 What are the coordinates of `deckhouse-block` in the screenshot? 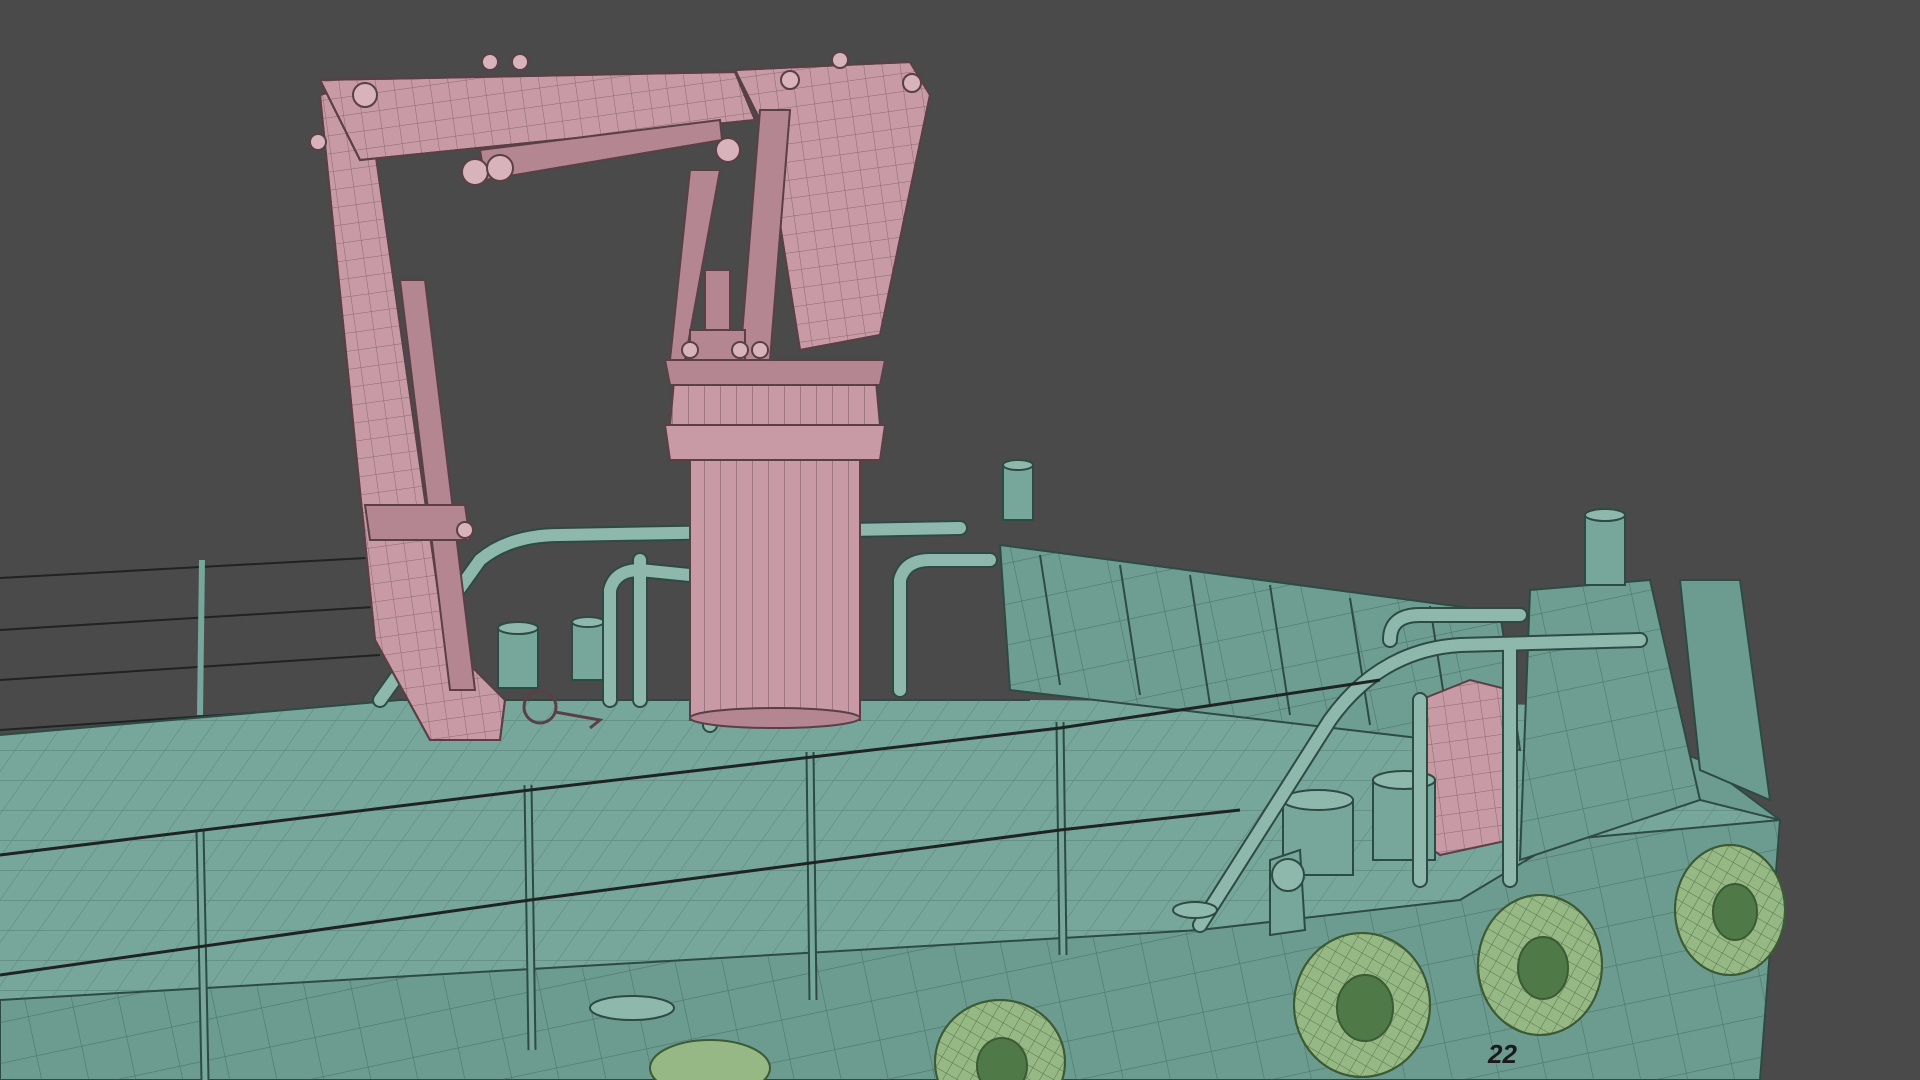 It's located at (1610, 685).